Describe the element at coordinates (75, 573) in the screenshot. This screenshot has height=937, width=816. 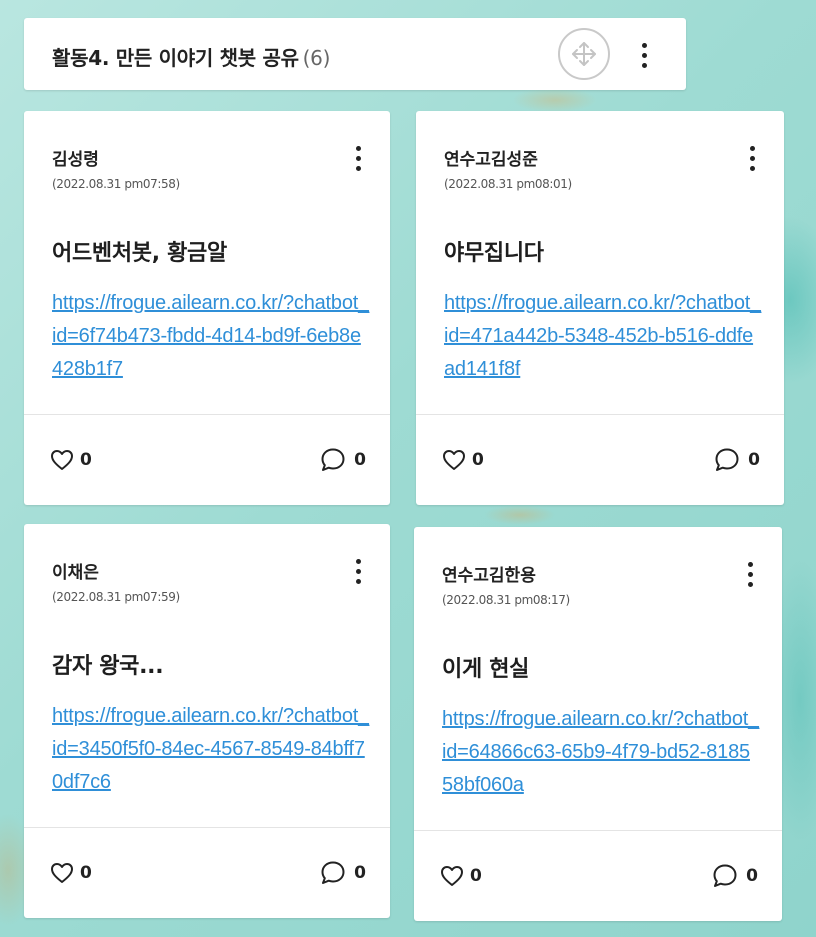
I see `post-author: 이채은` at that location.